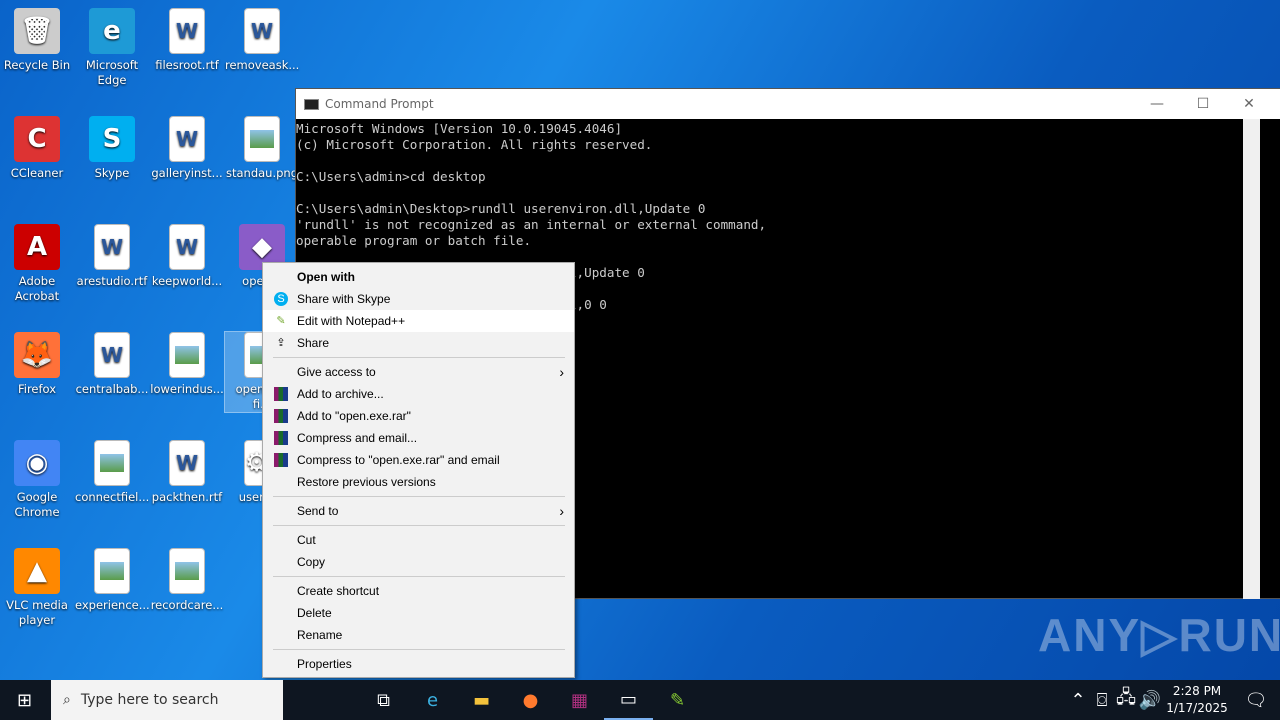 The image size is (1280, 720). What do you see at coordinates (261, 173) in the screenshot?
I see `icon-label: standau.png` at bounding box center [261, 173].